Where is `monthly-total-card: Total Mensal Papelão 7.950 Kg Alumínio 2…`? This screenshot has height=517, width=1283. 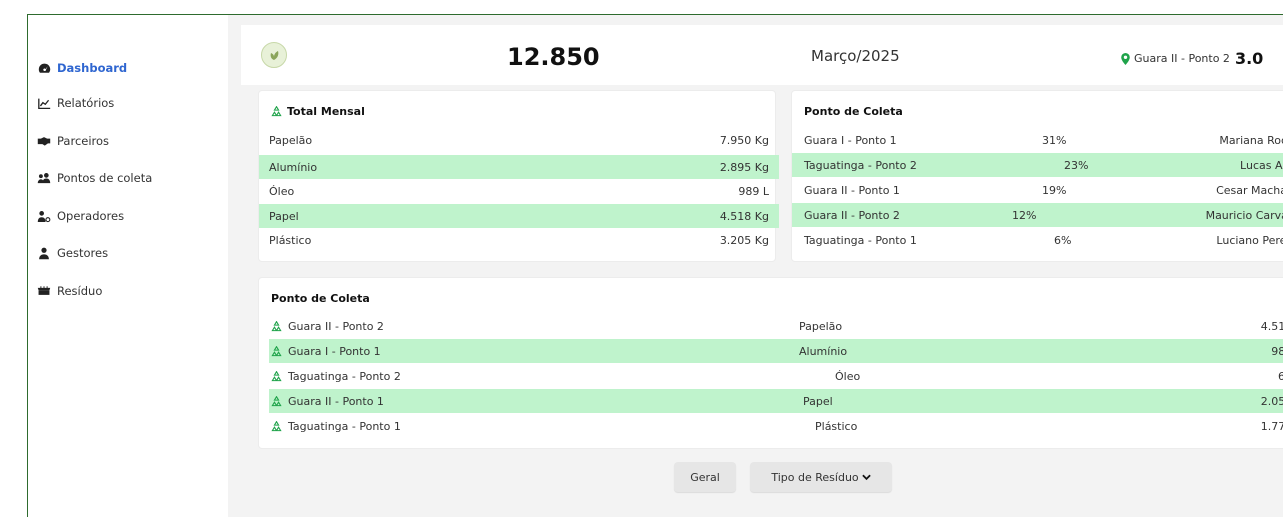
monthly-total-card: Total Mensal Papelão 7.950 Kg Alumínio 2… is located at coordinates (518, 176).